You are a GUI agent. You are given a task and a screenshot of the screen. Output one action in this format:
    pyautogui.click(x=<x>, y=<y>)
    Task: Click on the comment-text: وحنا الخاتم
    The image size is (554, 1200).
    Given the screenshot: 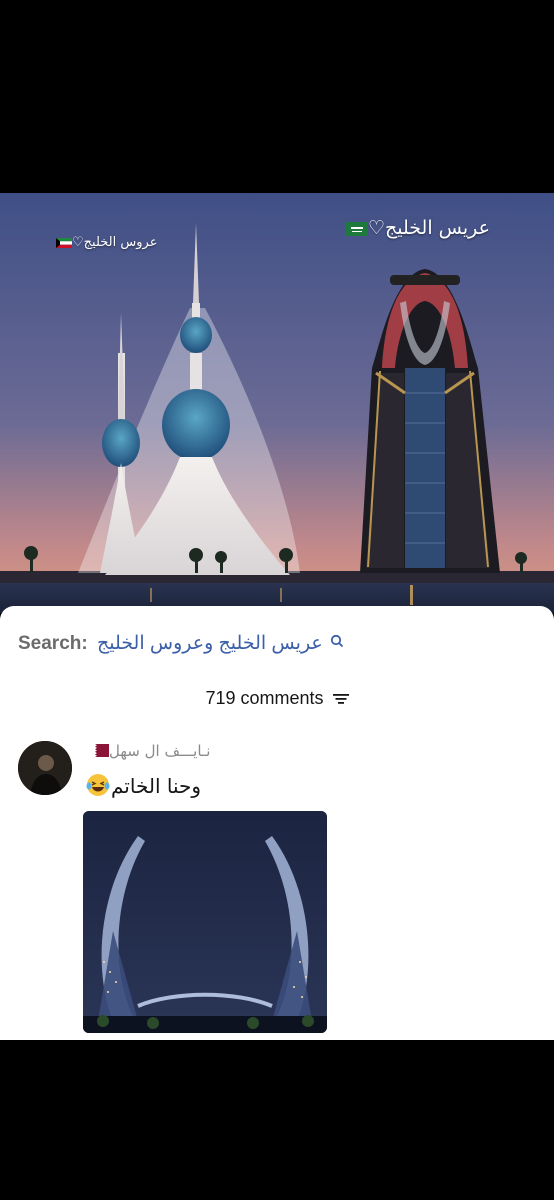 What is the action you would take?
    pyautogui.click(x=156, y=786)
    